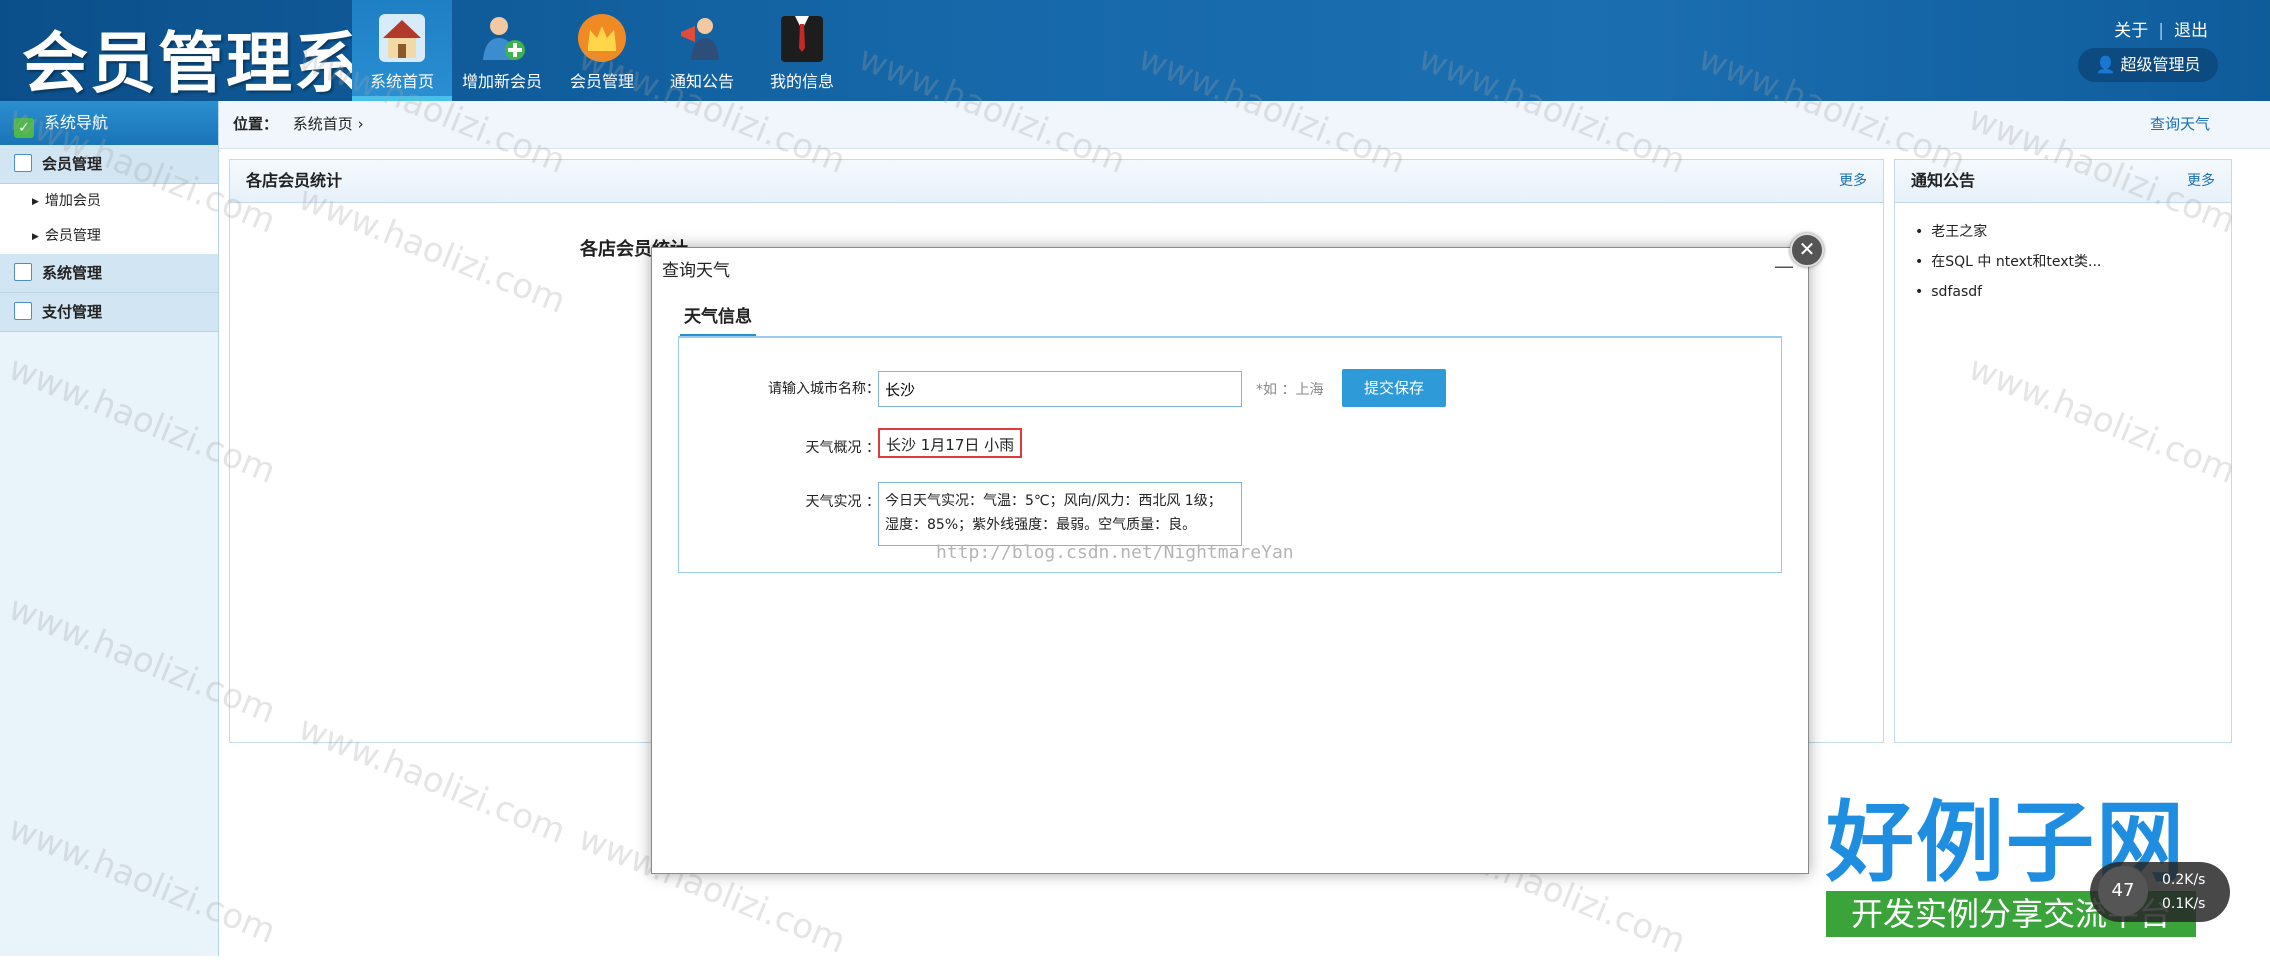  Describe the element at coordinates (696, 271) in the screenshot. I see `dialog-title: 查询天气` at that location.